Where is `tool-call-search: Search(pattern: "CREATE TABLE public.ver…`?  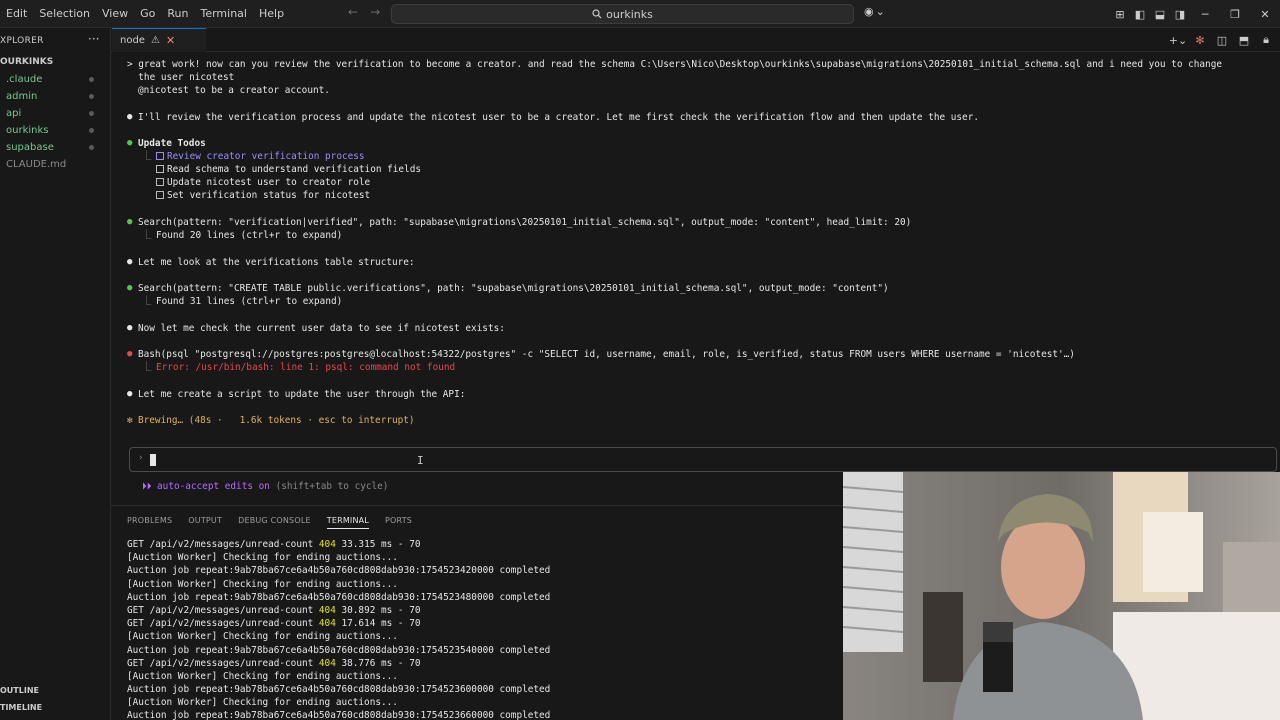 tool-call-search: Search(pattern: "CREATE TABLE public.ver… is located at coordinates (513, 288).